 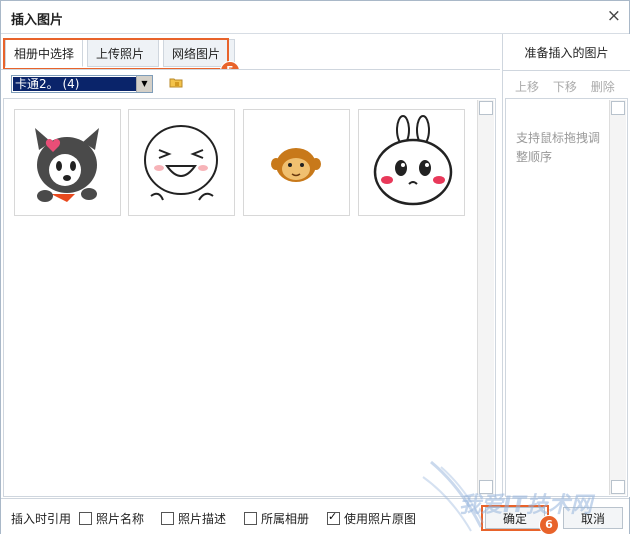 I want to click on confirm-button: 确定, so click(x=515, y=518).